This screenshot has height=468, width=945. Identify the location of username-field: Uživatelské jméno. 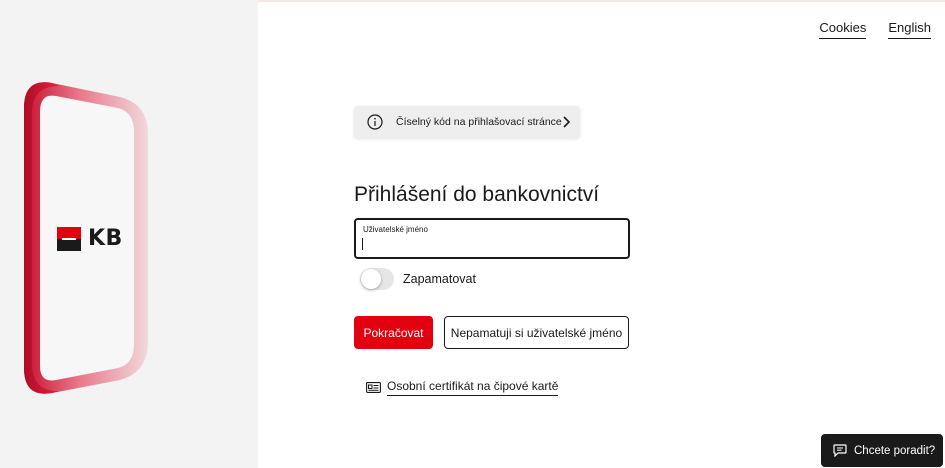
(492, 238).